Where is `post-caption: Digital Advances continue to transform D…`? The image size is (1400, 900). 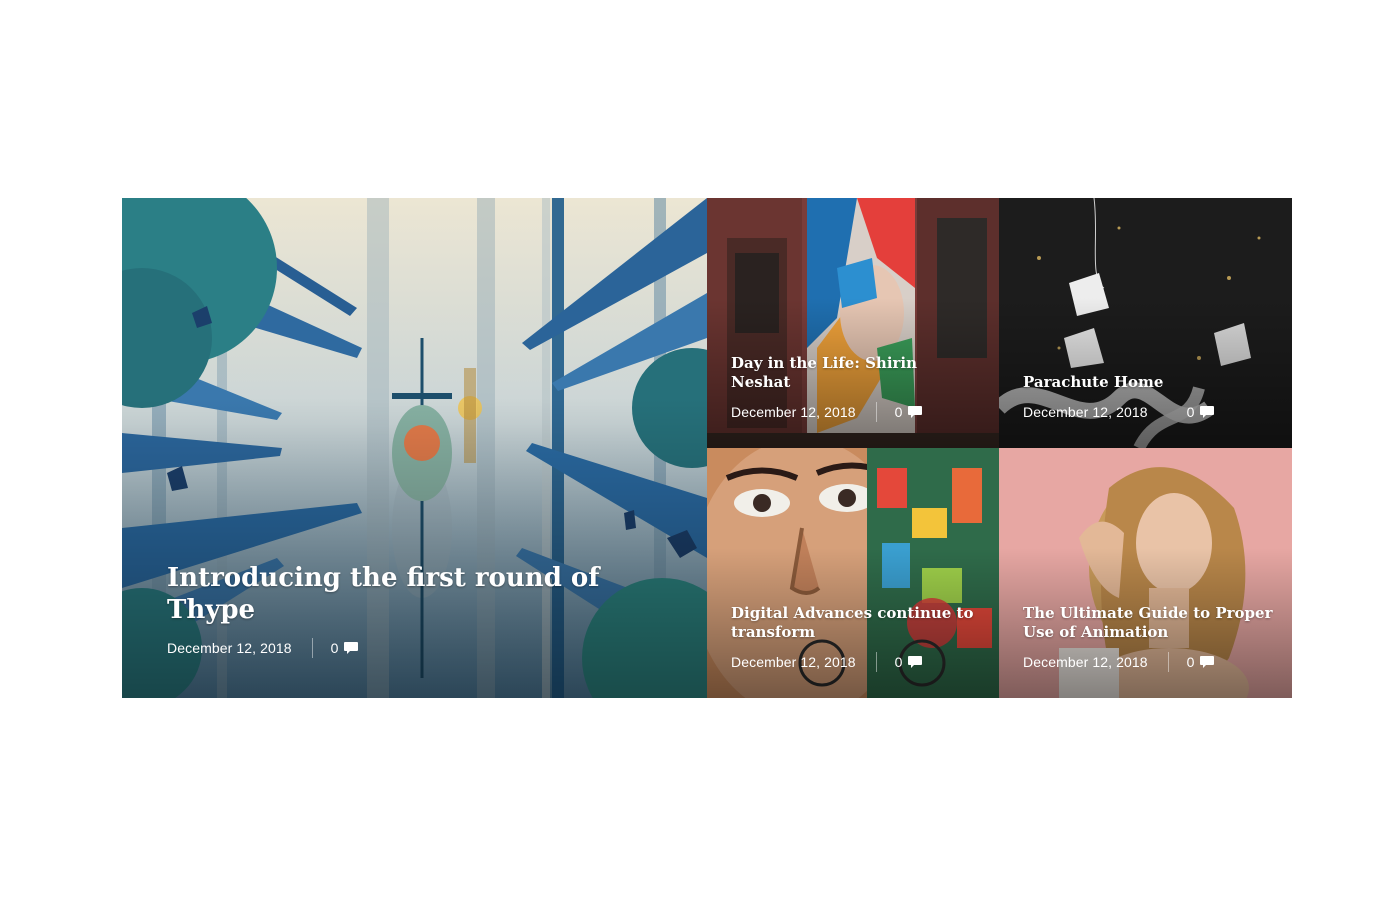 post-caption: Digital Advances continue to transform D… is located at coordinates (856, 638).